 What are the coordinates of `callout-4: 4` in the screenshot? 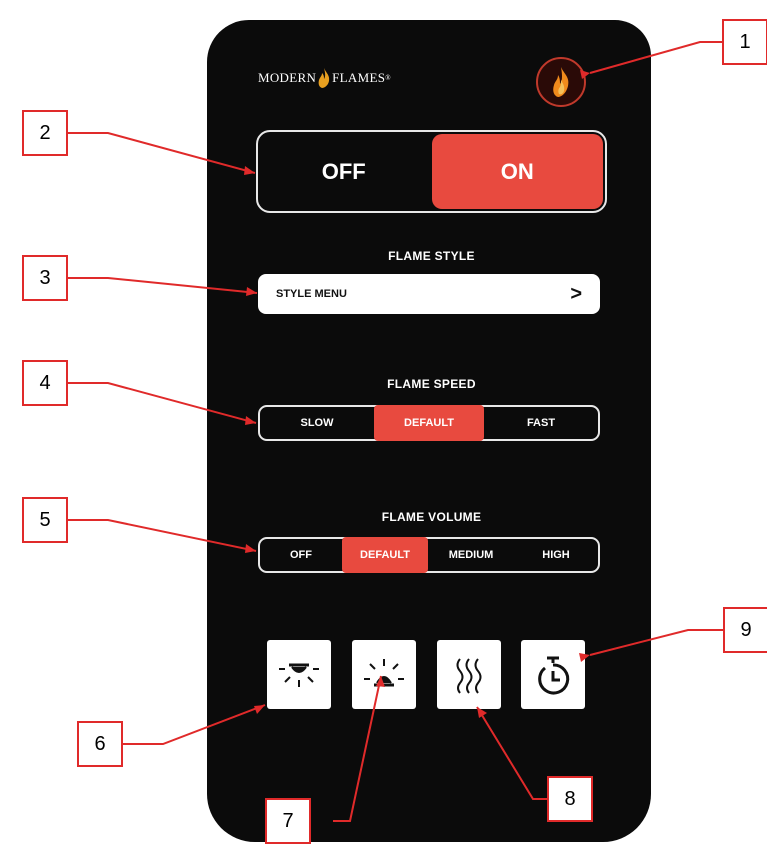 It's located at (45, 383).